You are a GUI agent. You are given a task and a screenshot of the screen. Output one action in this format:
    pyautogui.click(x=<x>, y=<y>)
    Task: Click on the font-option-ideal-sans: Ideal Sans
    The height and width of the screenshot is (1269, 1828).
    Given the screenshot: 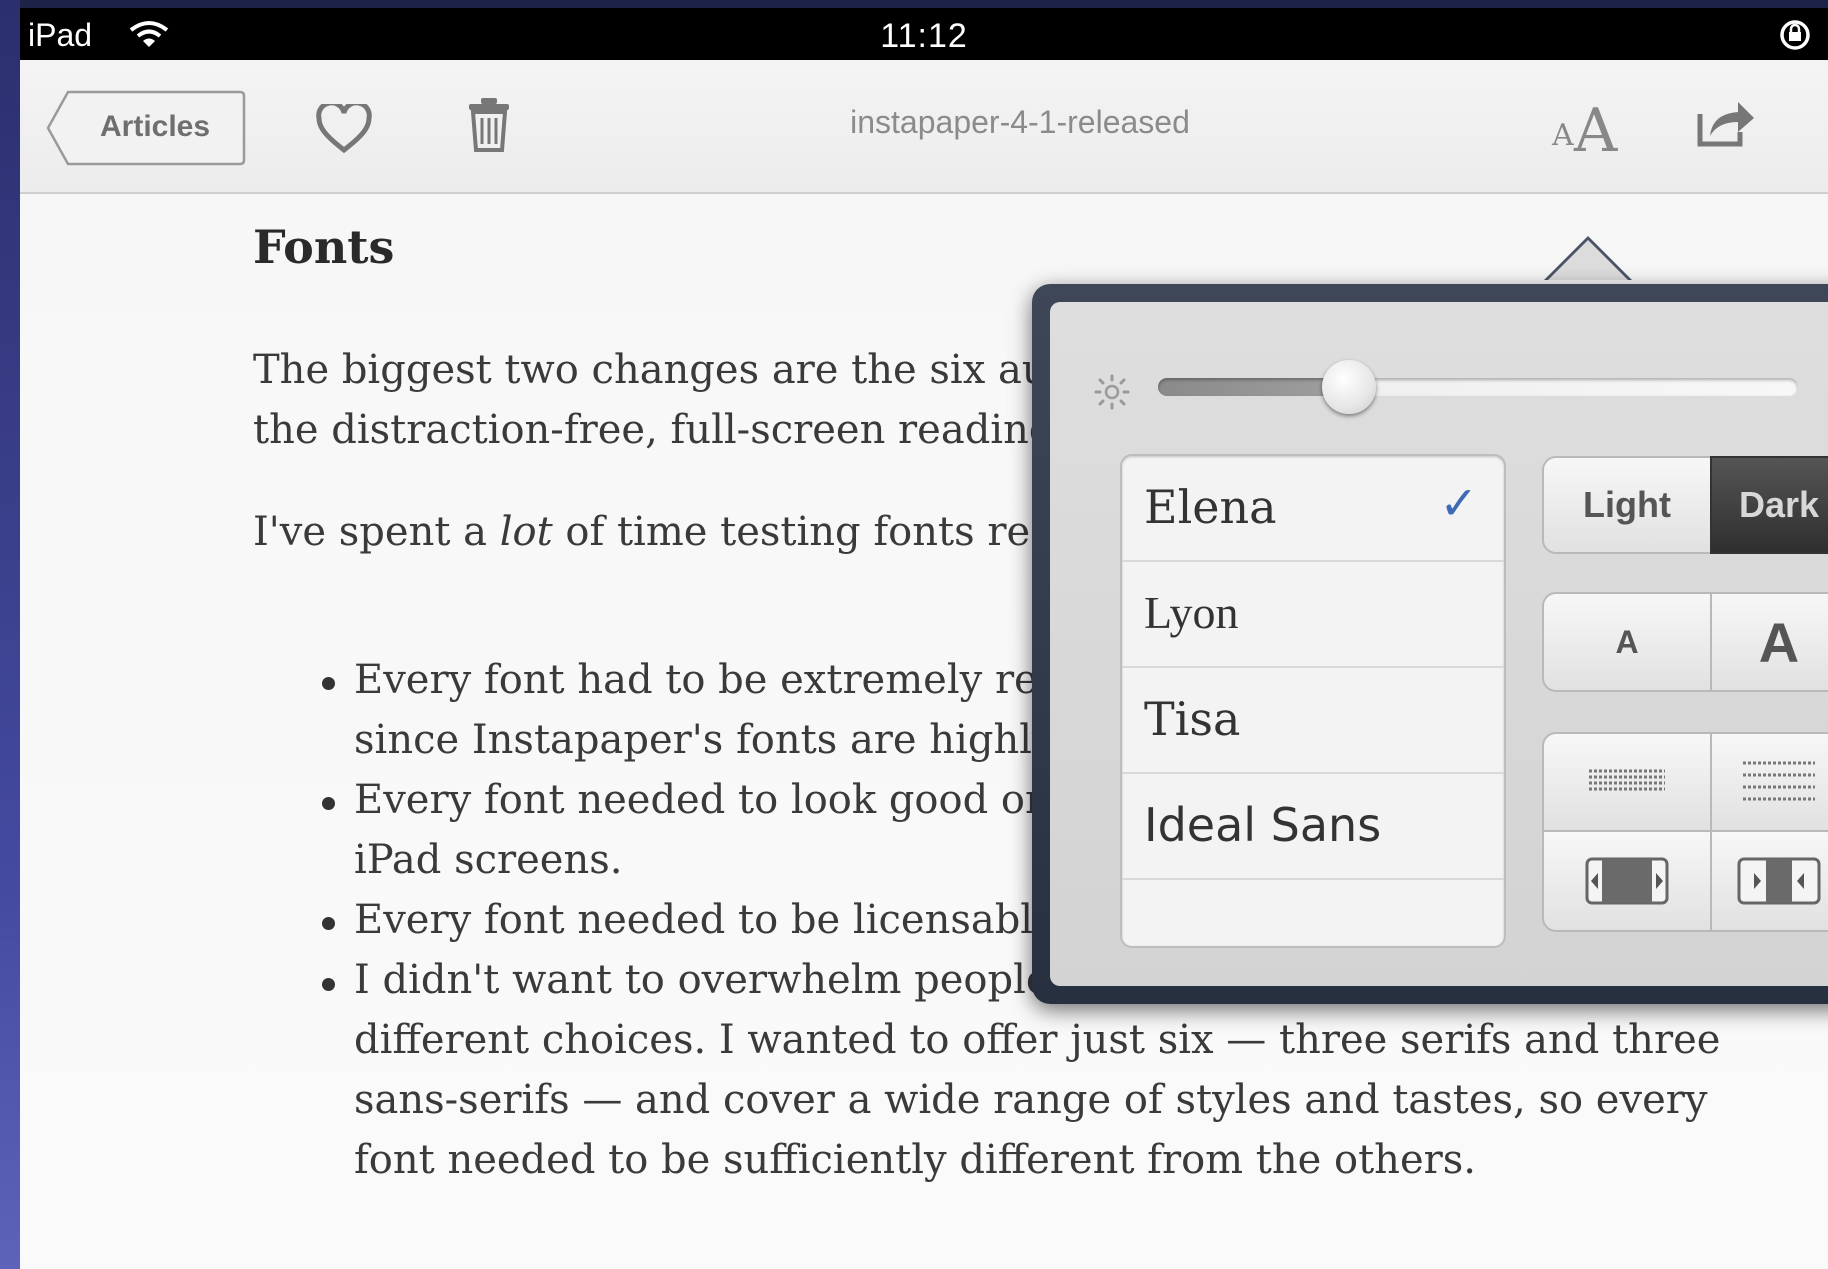 What is the action you would take?
    pyautogui.click(x=1313, y=827)
    